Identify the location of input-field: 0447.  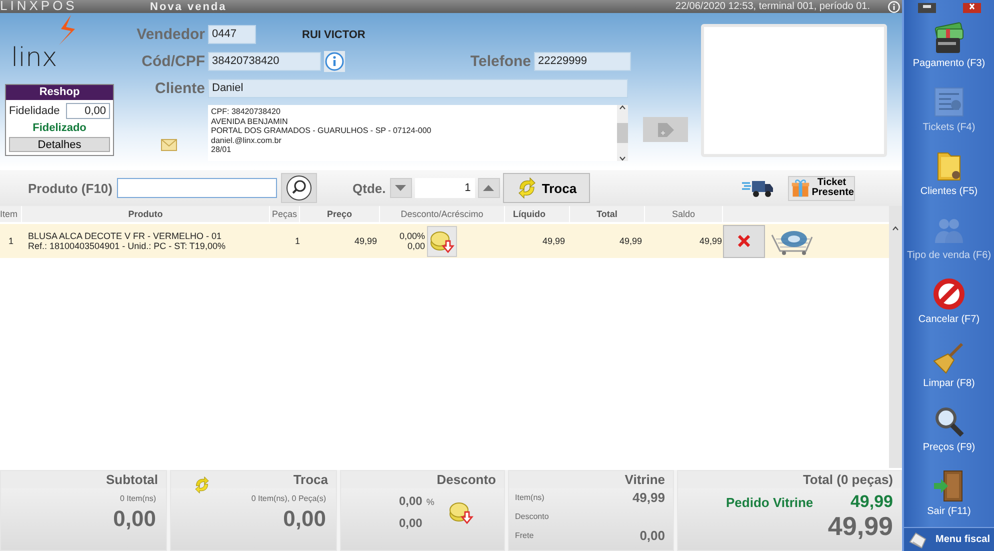
(232, 34).